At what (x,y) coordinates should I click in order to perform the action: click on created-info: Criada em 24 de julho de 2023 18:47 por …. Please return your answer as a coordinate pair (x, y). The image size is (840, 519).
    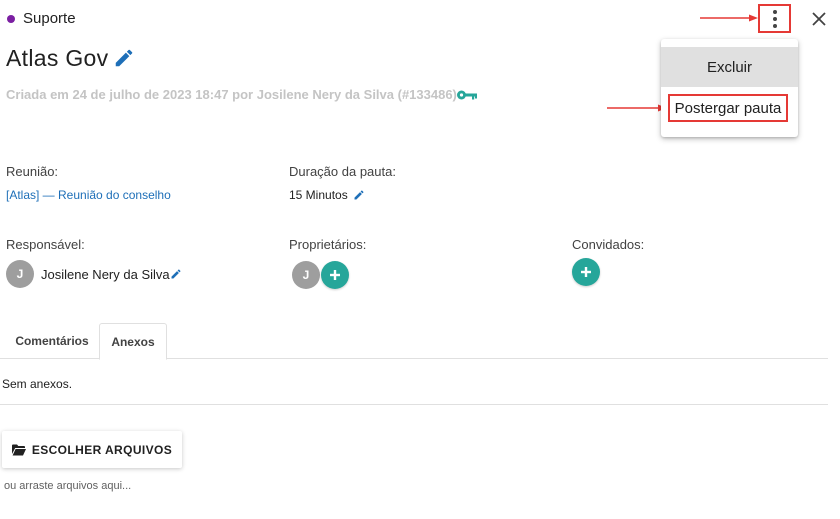
    Looking at the image, I should click on (231, 94).